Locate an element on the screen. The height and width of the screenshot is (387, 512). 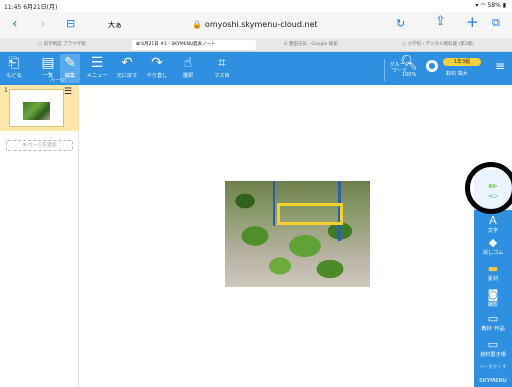
brand-logo: SKYMENU is located at coordinates (493, 381).